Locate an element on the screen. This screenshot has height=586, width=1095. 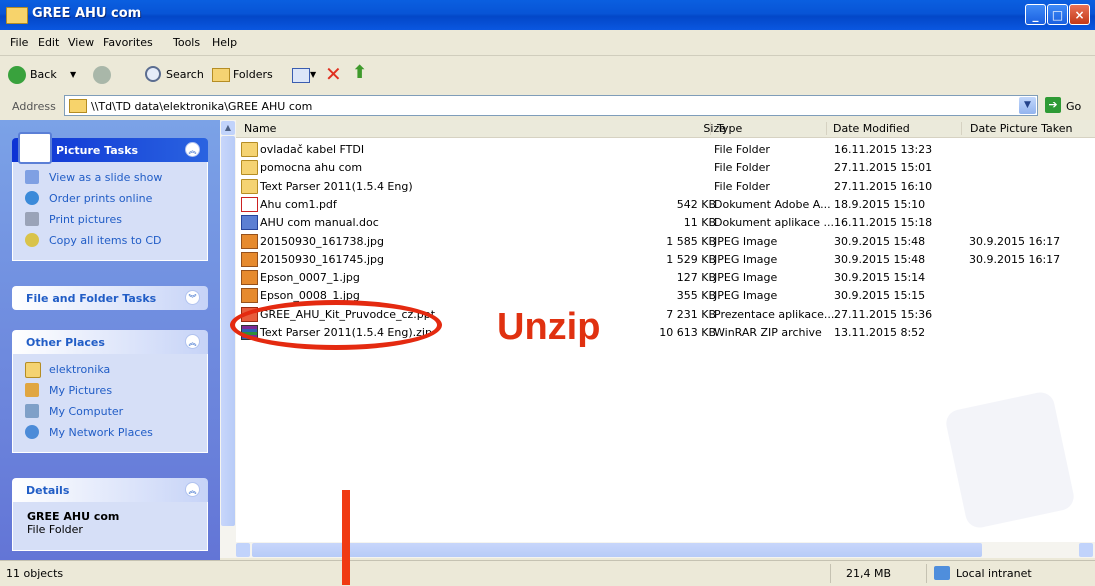
back-button: Back is located at coordinates (43, 74).